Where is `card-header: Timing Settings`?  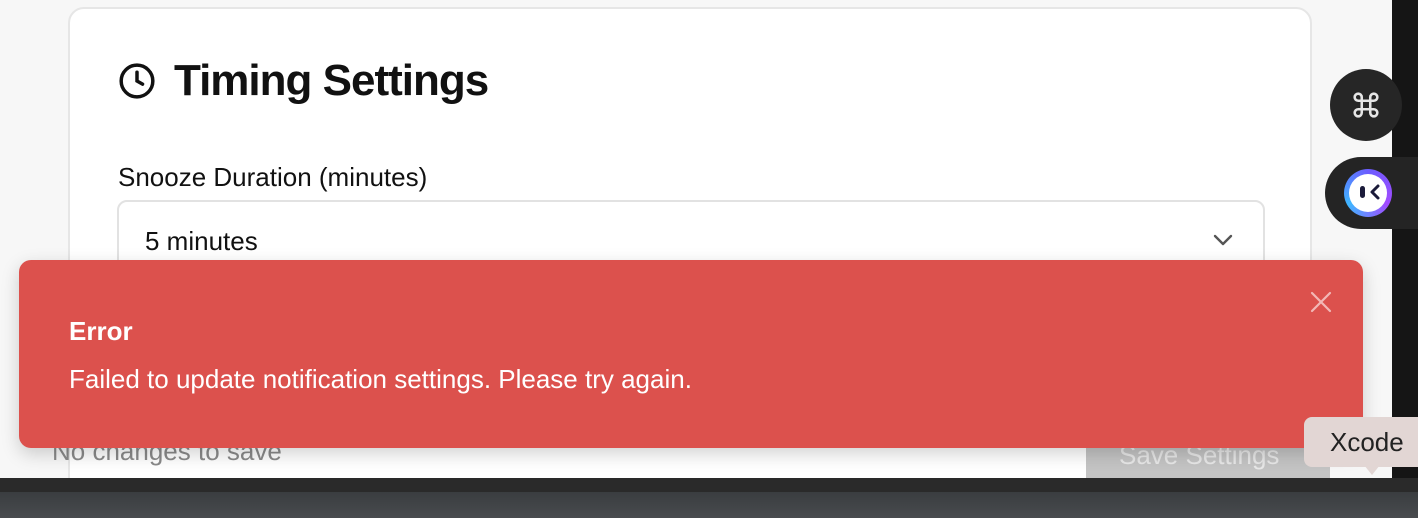 card-header: Timing Settings is located at coordinates (303, 81).